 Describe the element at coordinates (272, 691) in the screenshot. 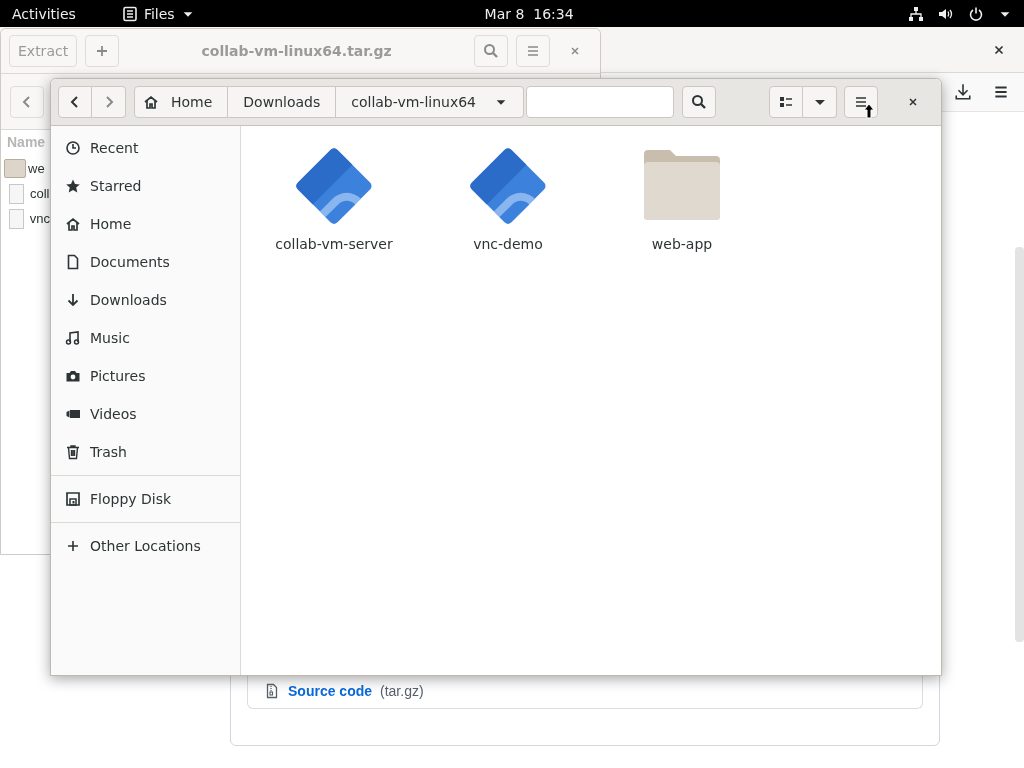

I see `zip-file-icon` at that location.